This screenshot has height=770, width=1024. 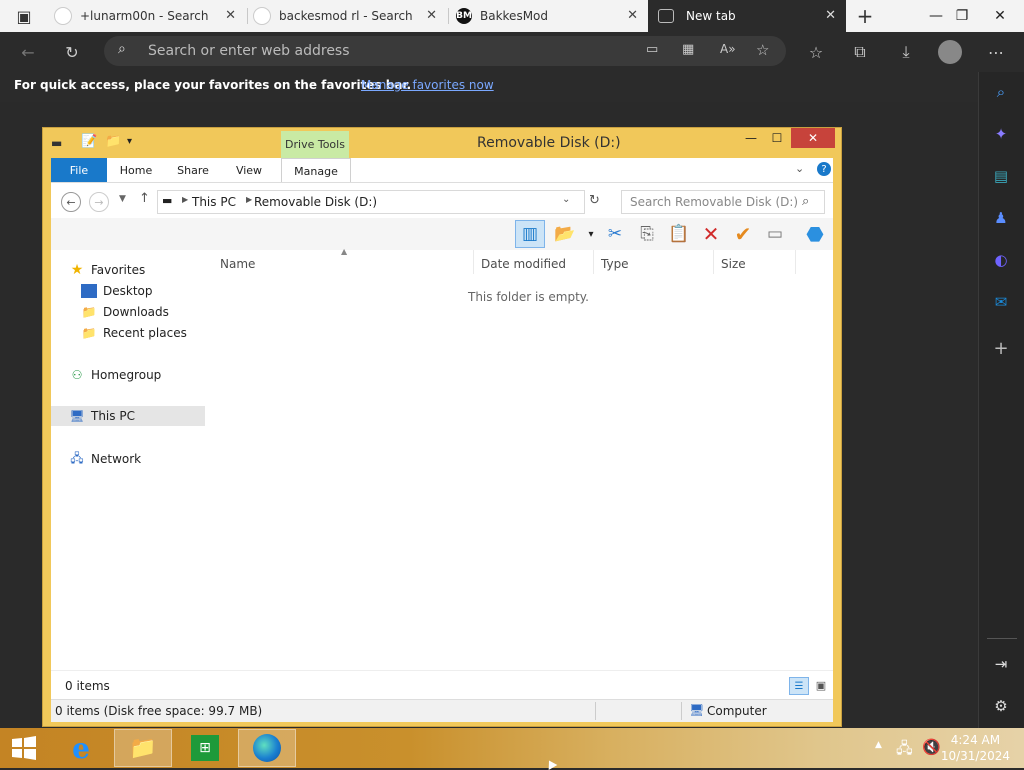 I want to click on explorer-search-box: Search Removable Disk (D:) ⌕, so click(x=723, y=202).